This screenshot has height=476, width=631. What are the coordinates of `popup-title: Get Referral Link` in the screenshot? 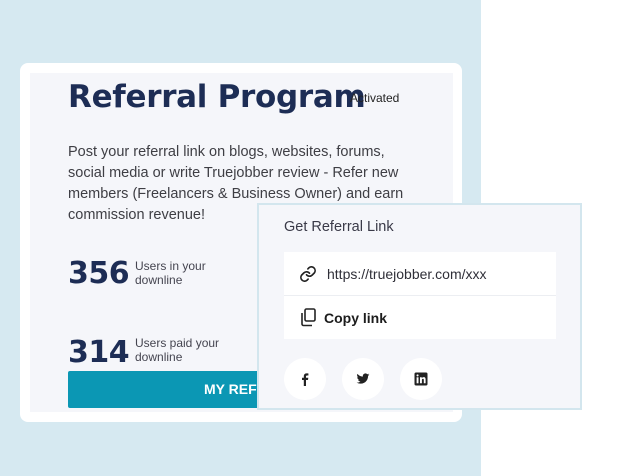 It's located at (339, 227).